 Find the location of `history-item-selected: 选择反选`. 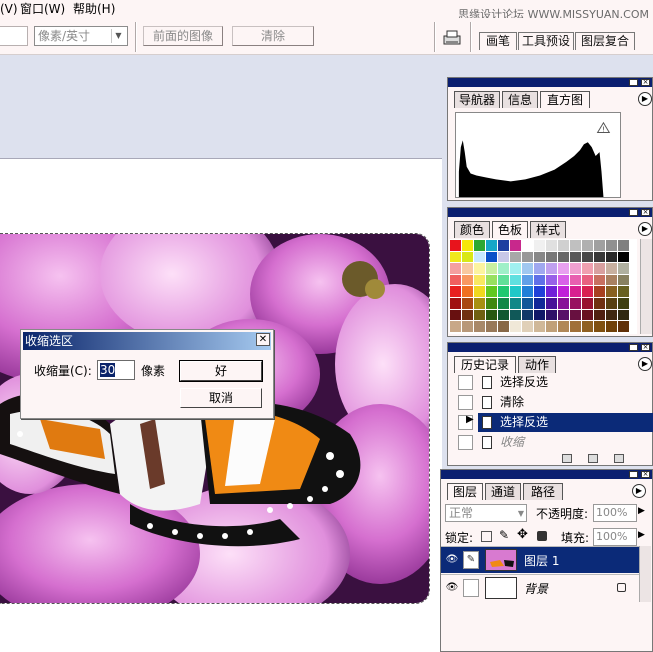

history-item-selected: 选择反选 is located at coordinates (565, 422).